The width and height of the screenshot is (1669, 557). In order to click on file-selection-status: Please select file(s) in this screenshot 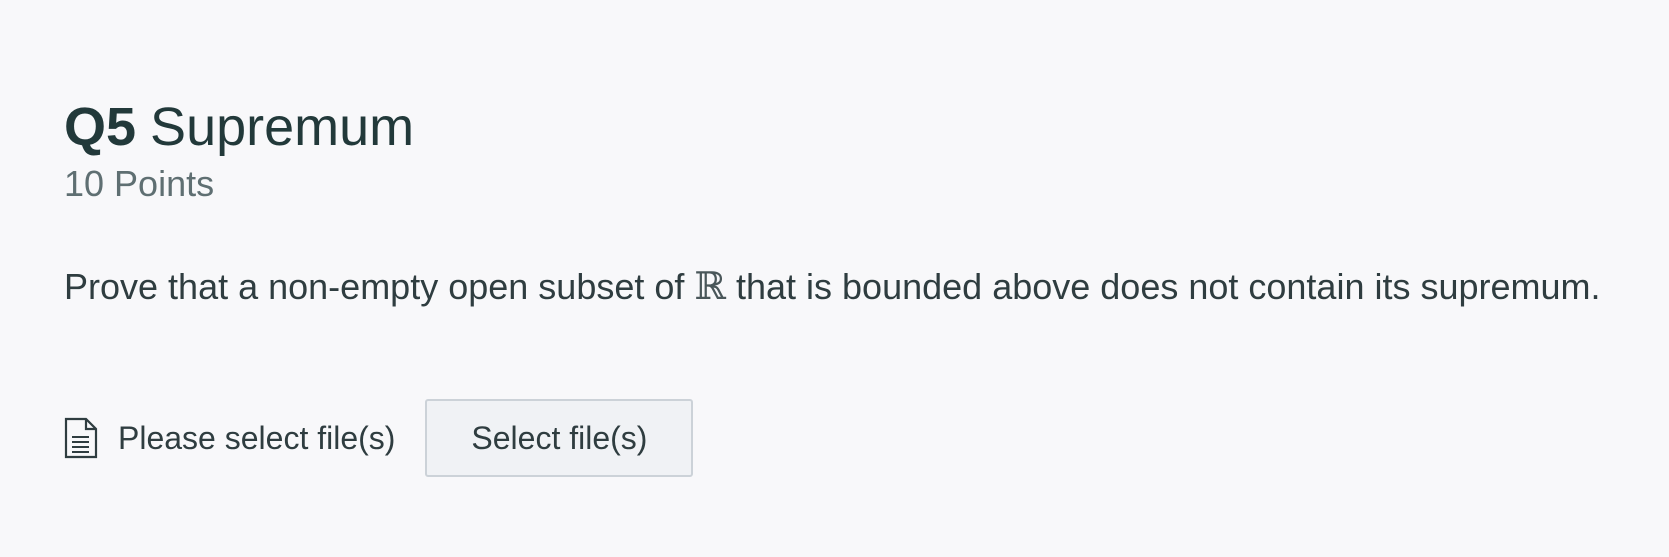, I will do `click(257, 437)`.